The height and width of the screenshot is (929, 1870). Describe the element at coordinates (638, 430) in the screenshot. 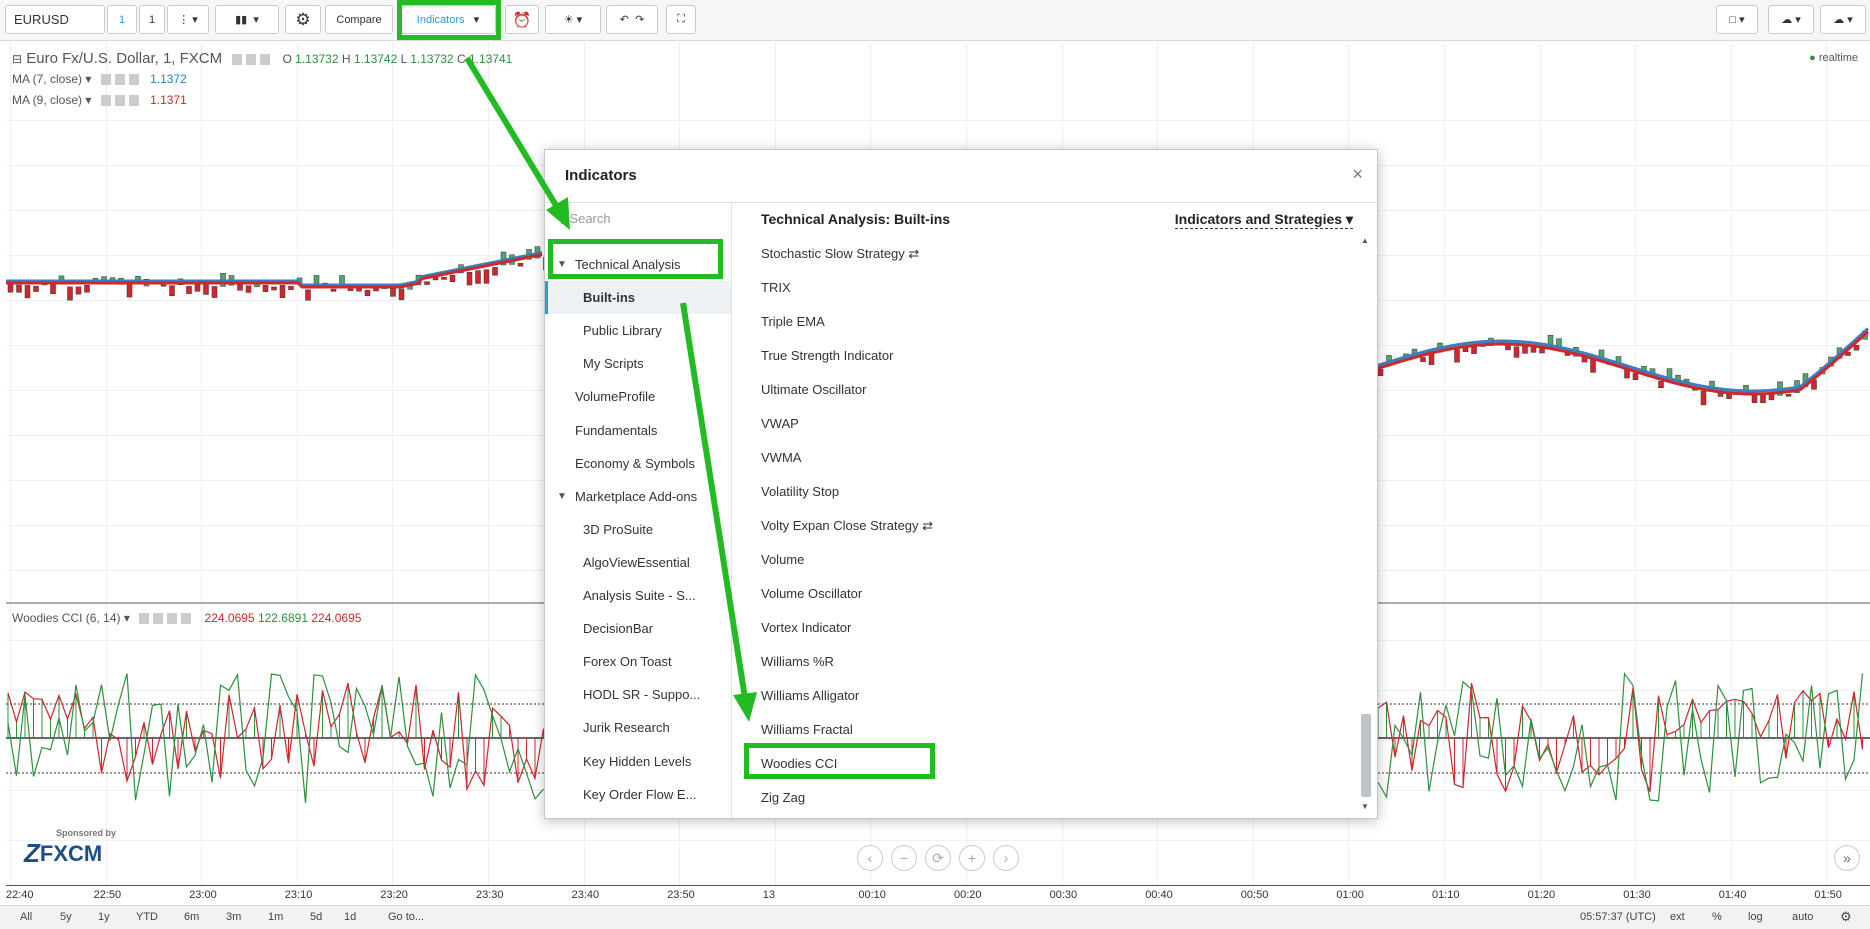

I see `category-item: Fundamentals` at that location.